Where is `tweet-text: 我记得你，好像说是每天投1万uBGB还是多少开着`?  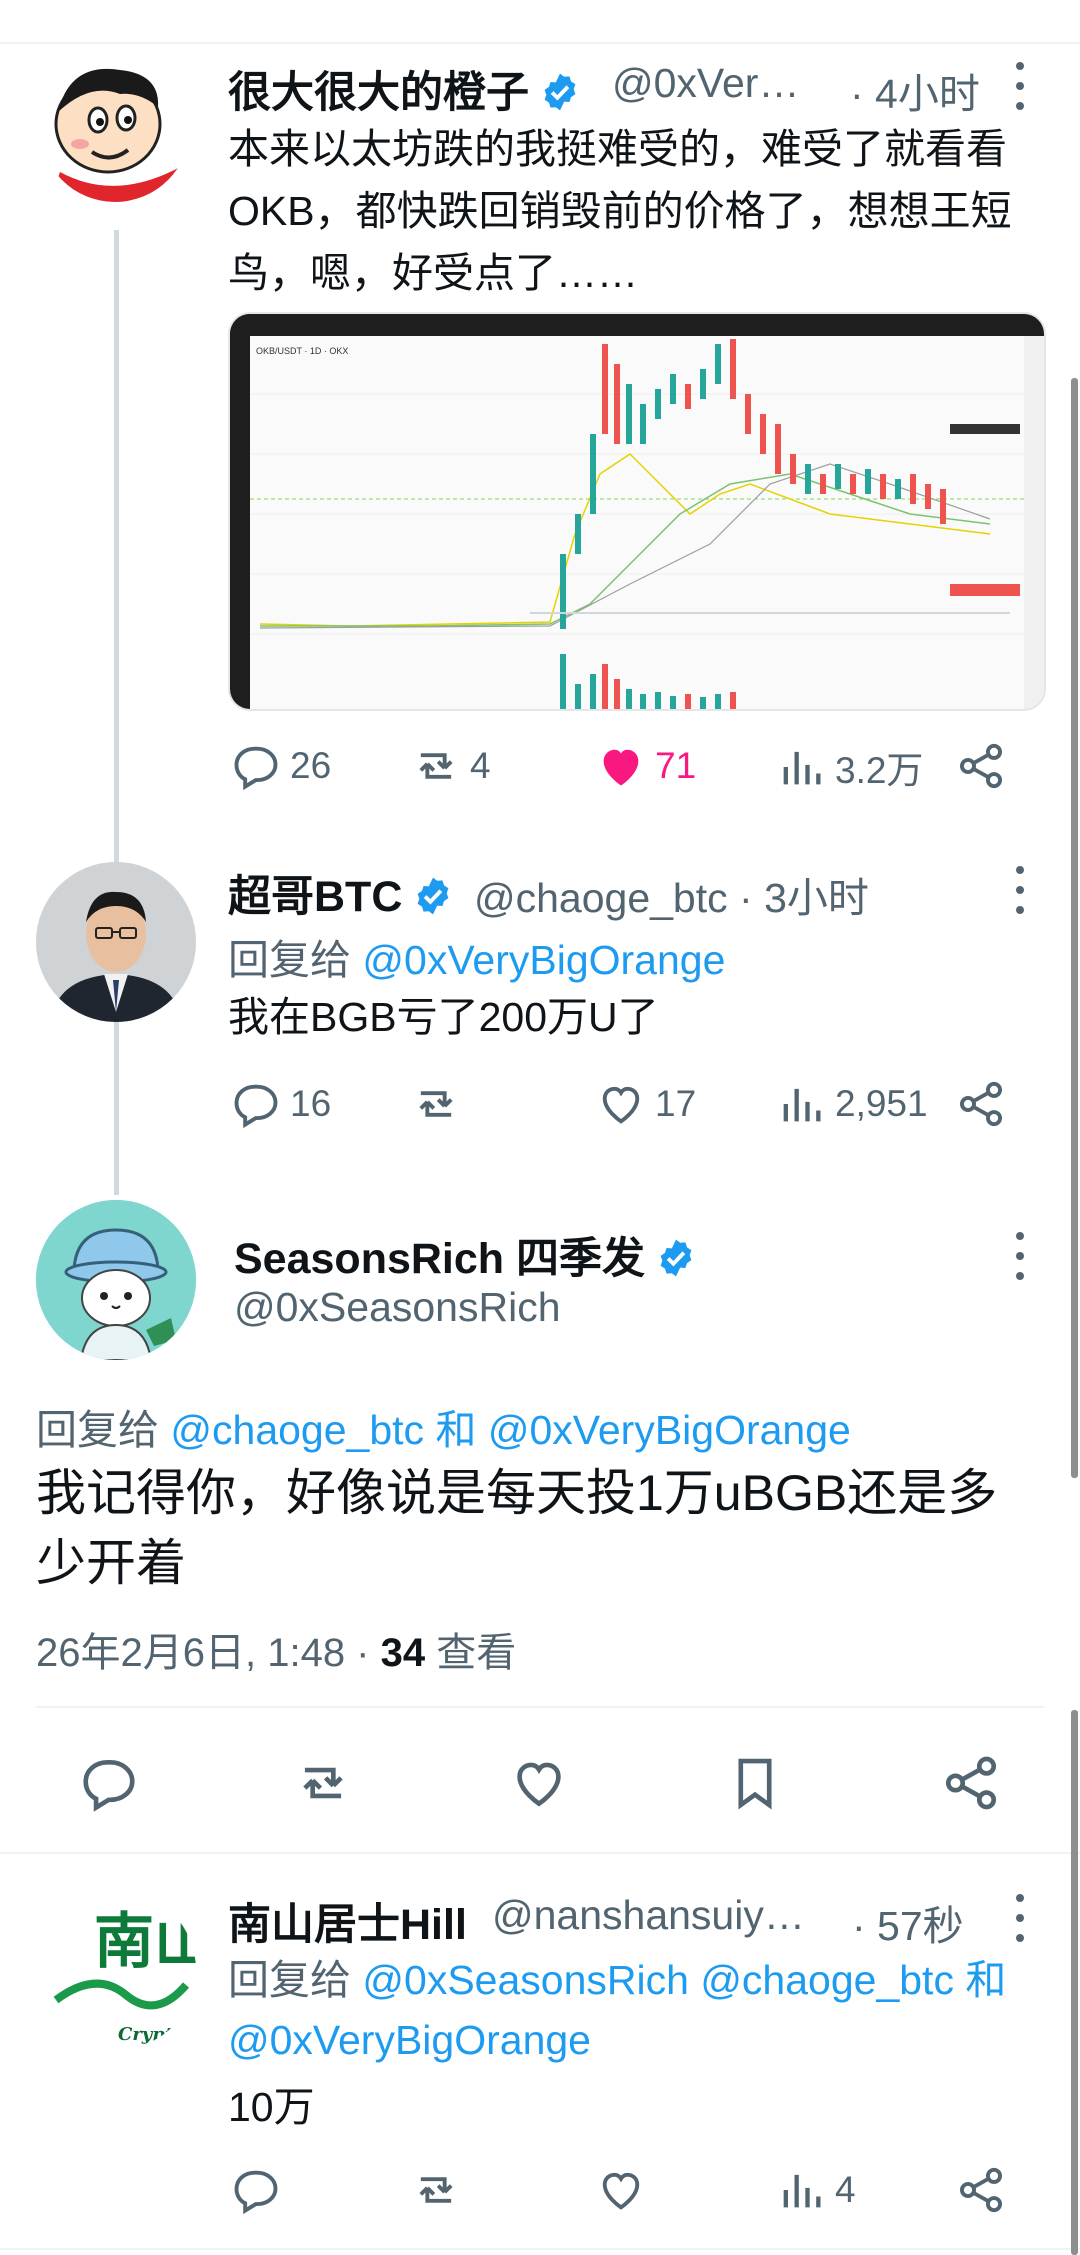 tweet-text: 我记得你，好像说是每天投1万uBGB还是多少开着 is located at coordinates (517, 1528).